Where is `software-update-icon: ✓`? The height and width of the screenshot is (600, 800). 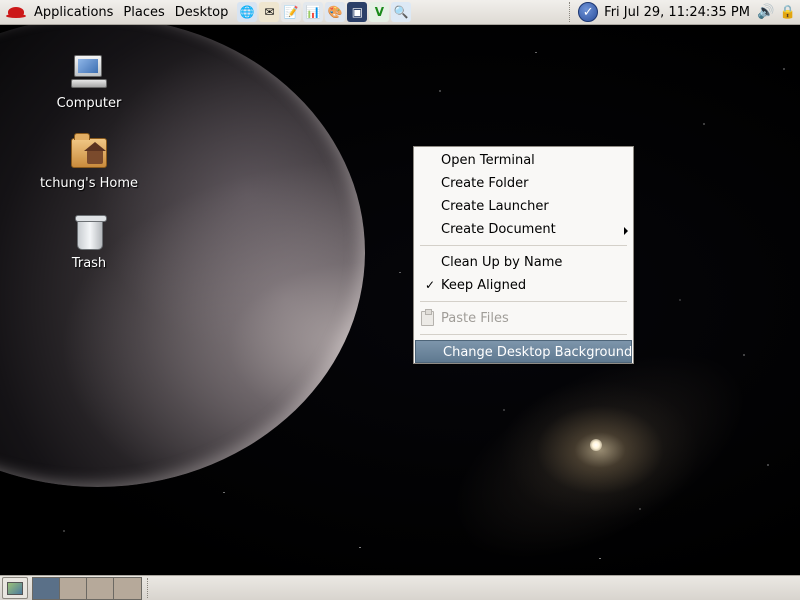
software-update-icon: ✓ is located at coordinates (588, 12).